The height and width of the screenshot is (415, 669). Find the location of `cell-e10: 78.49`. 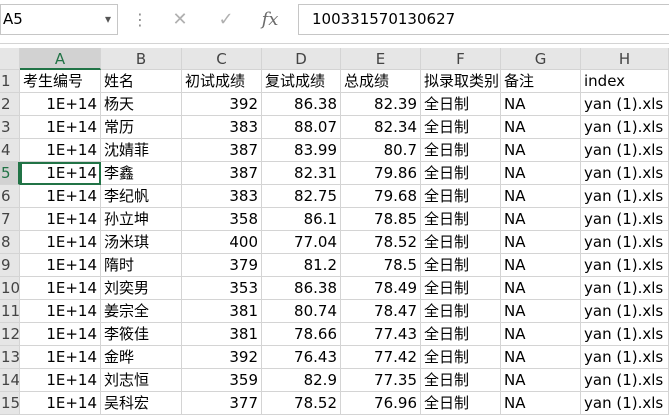

cell-e10: 78.49 is located at coordinates (381, 288).